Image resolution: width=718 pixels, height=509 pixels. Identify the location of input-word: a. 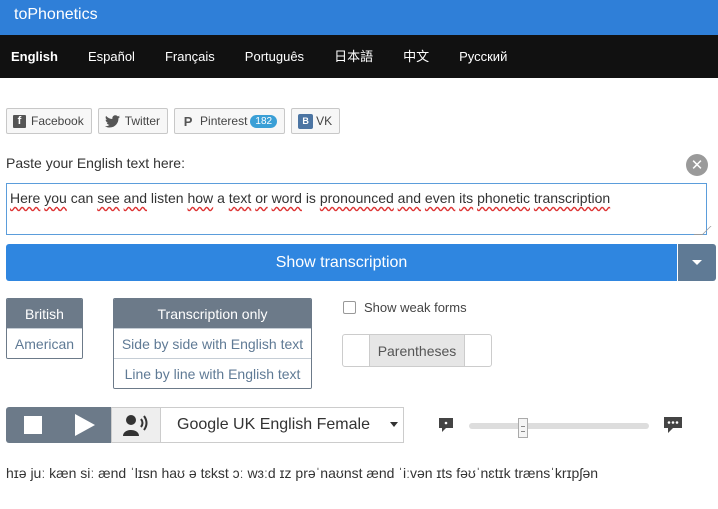
(221, 198).